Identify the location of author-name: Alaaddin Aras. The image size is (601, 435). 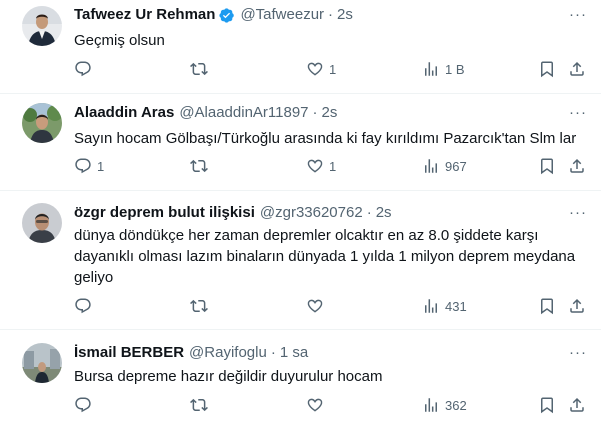
(124, 113).